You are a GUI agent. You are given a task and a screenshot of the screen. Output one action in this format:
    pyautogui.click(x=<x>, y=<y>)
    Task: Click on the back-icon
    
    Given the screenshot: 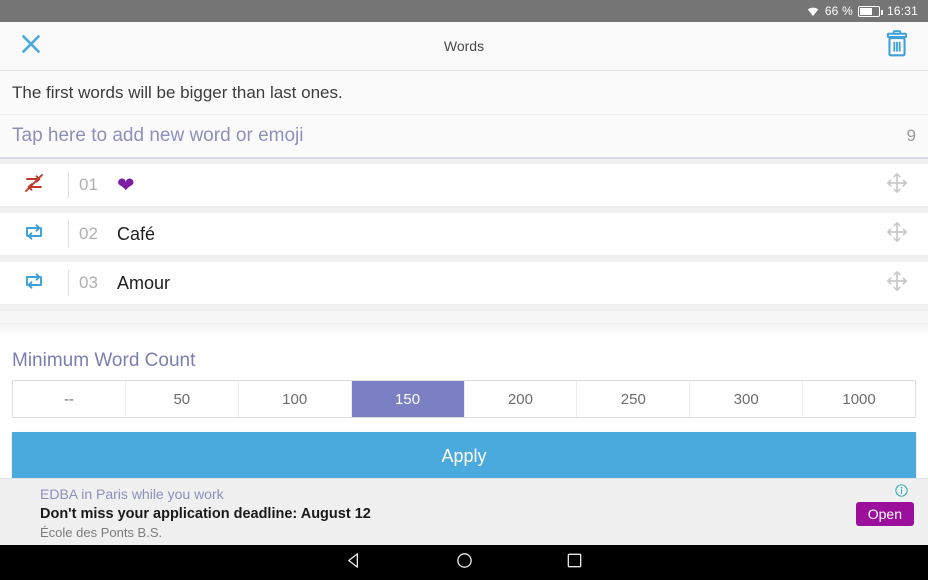 What is the action you would take?
    pyautogui.click(x=354, y=563)
    